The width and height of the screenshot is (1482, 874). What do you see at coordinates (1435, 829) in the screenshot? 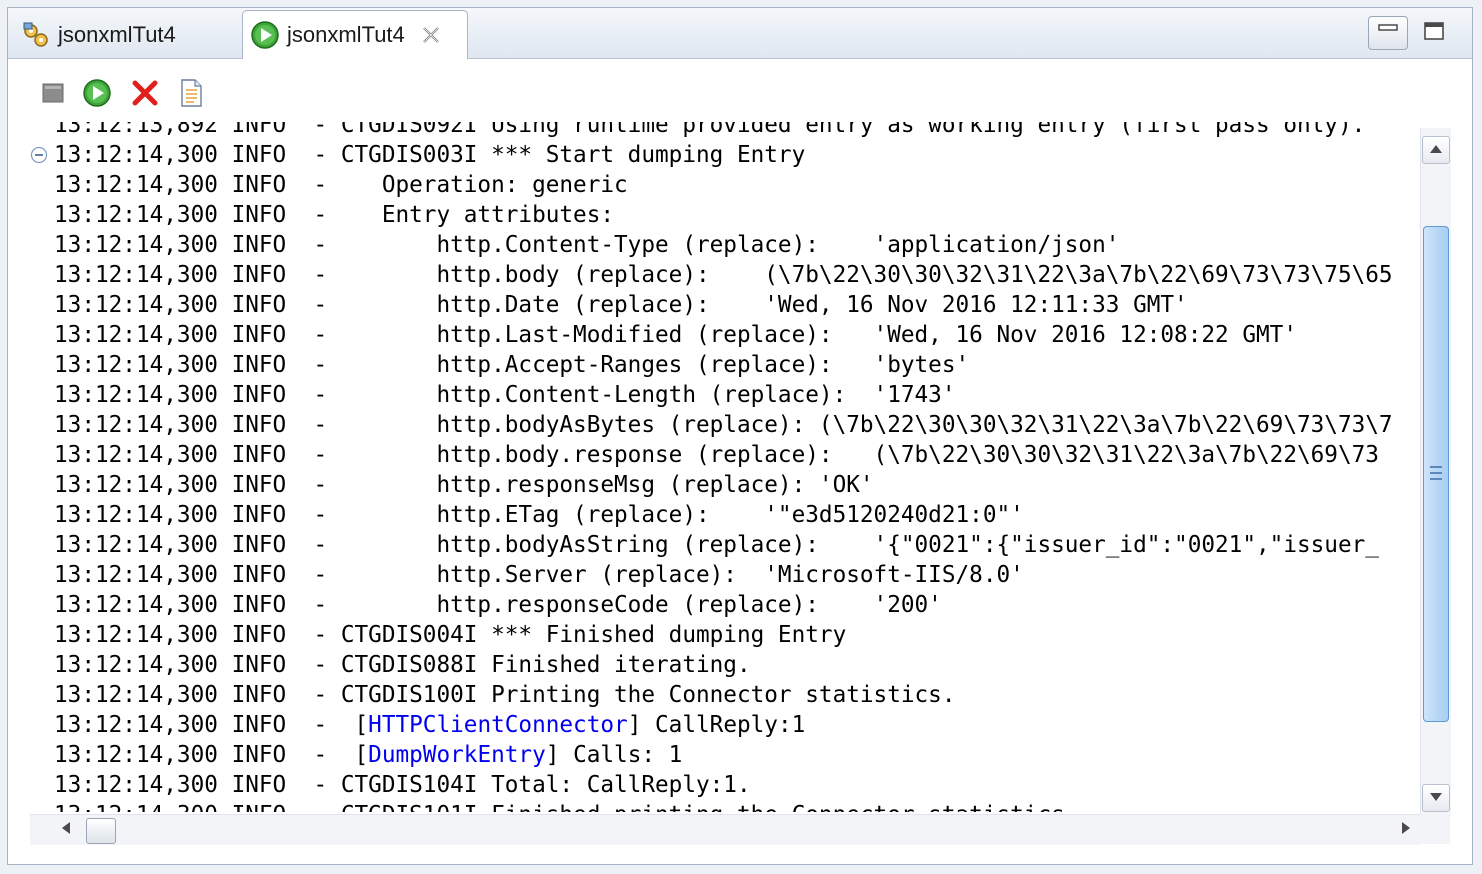
I see `scrollbar-corner` at bounding box center [1435, 829].